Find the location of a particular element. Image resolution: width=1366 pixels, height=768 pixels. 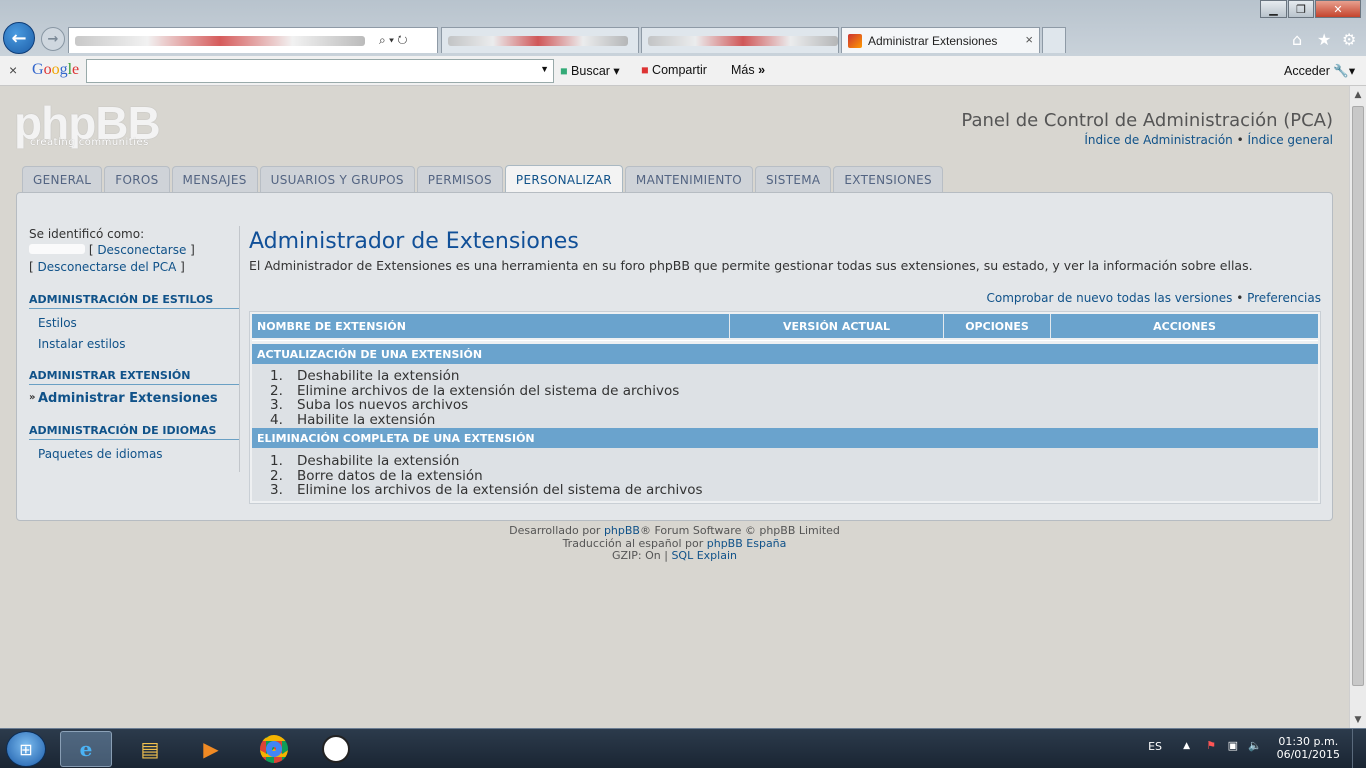

tab-mantenimiento: MANTENIMIENTO is located at coordinates (689, 179).